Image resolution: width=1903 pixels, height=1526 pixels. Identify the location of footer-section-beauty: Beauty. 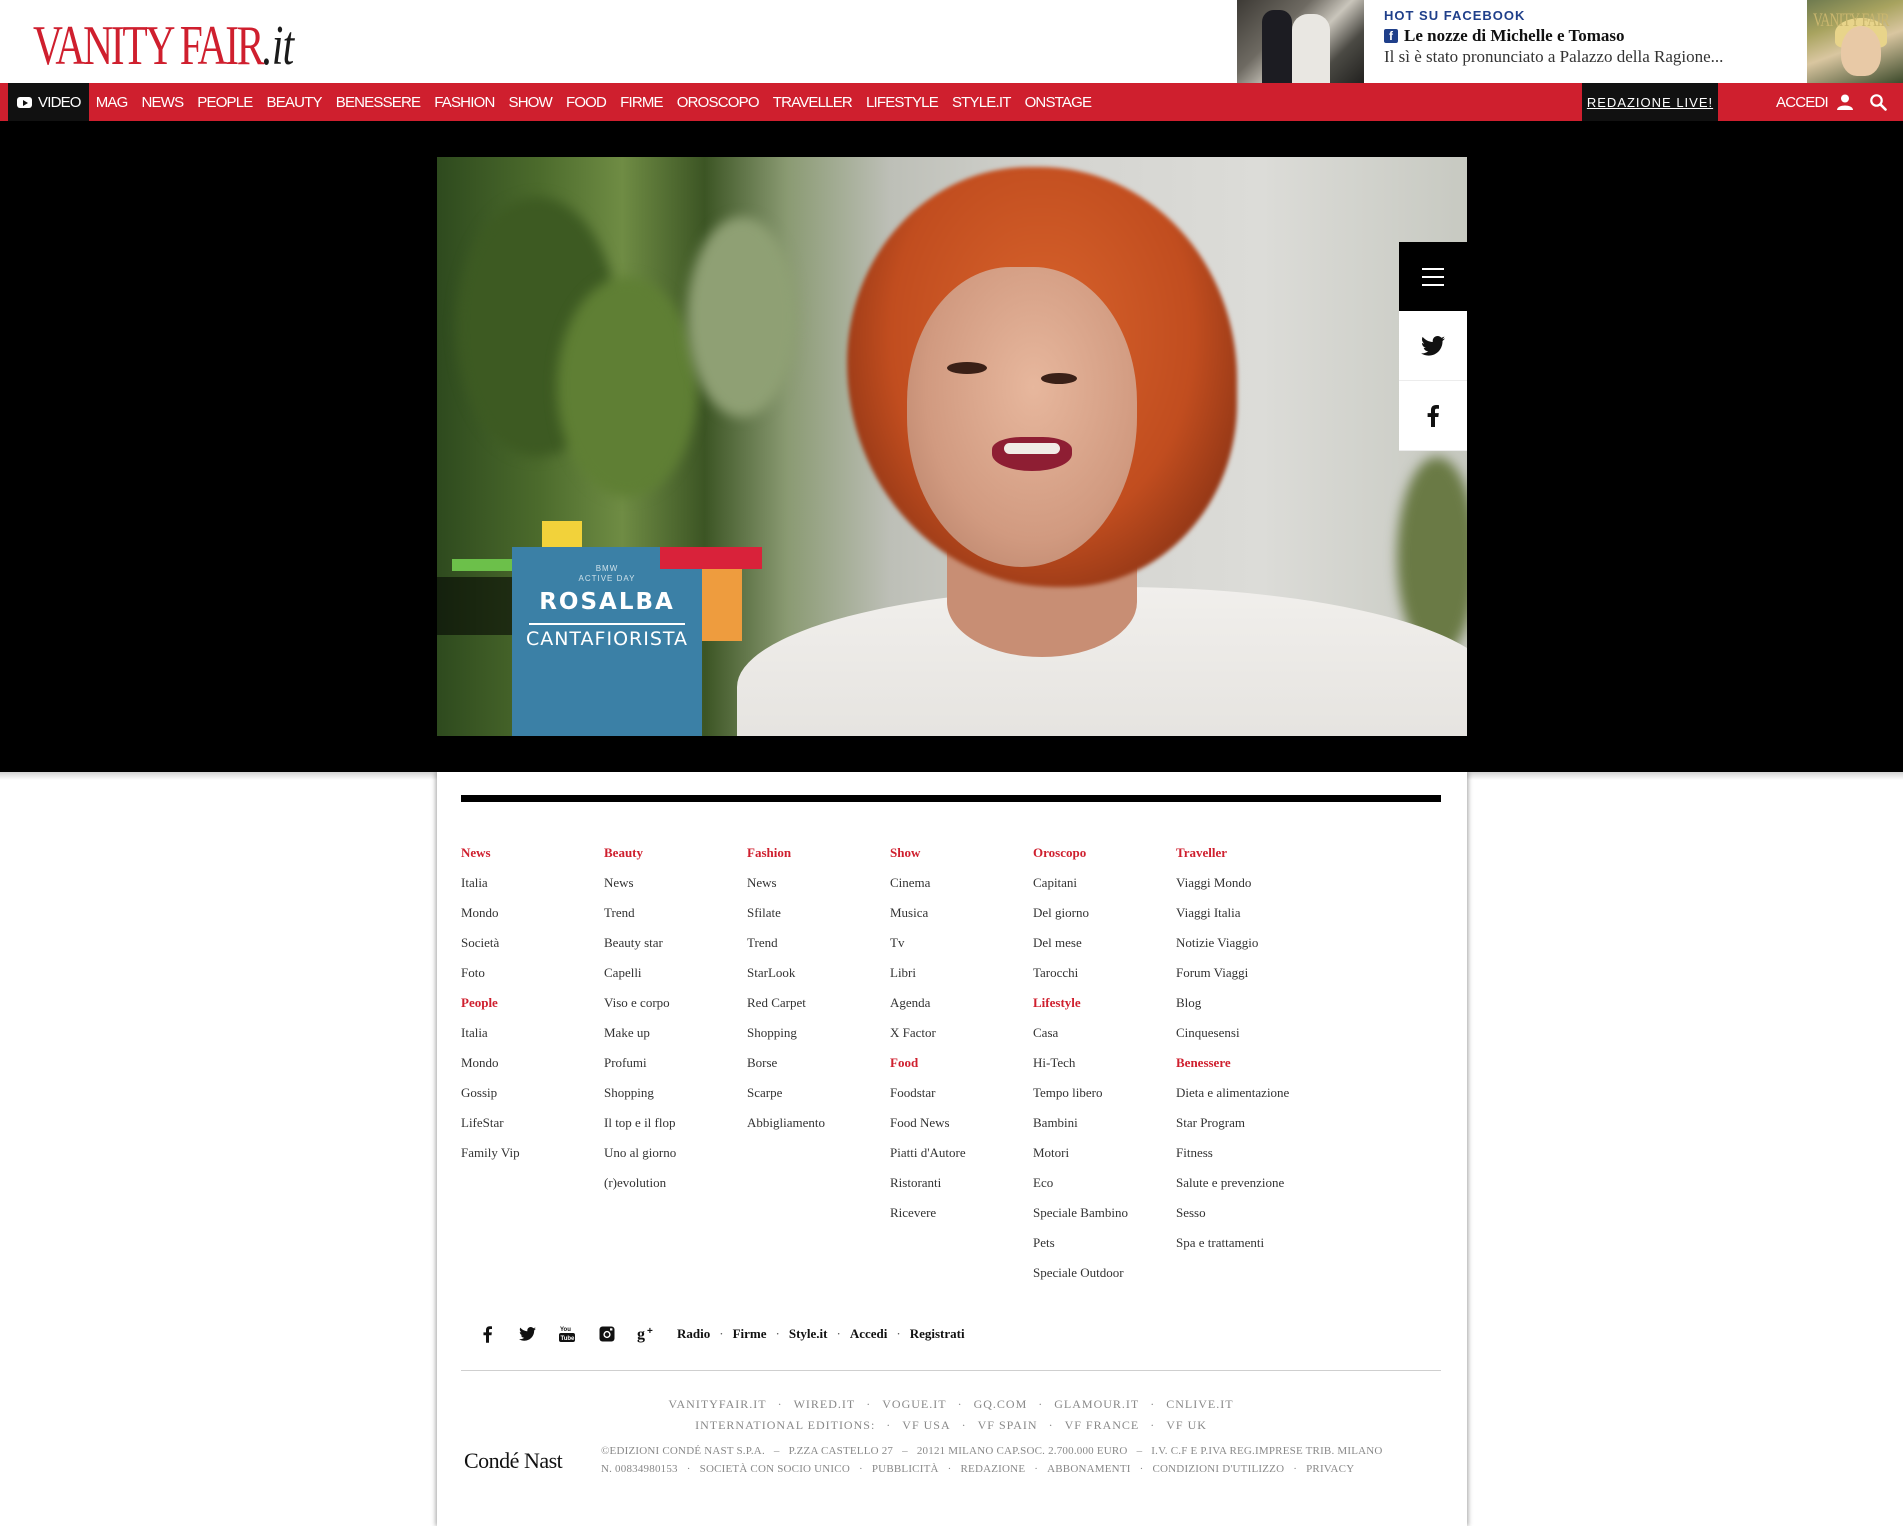
(675, 859).